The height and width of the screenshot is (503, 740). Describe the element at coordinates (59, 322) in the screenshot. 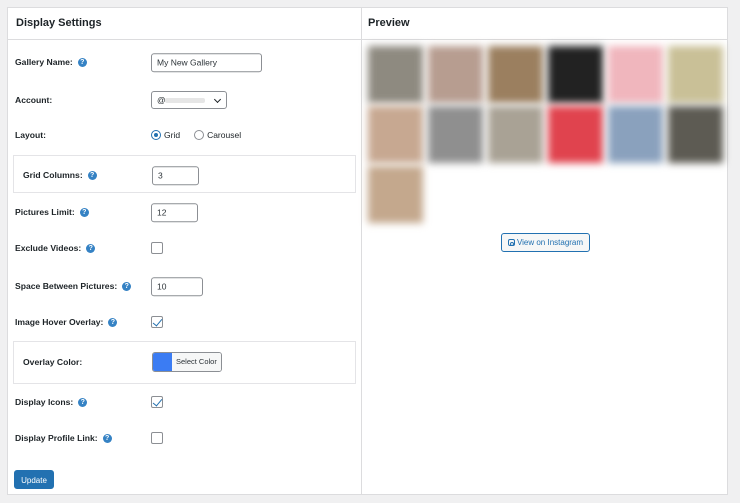

I see `hover-overlay-label: Image Hover Overlay:` at that location.